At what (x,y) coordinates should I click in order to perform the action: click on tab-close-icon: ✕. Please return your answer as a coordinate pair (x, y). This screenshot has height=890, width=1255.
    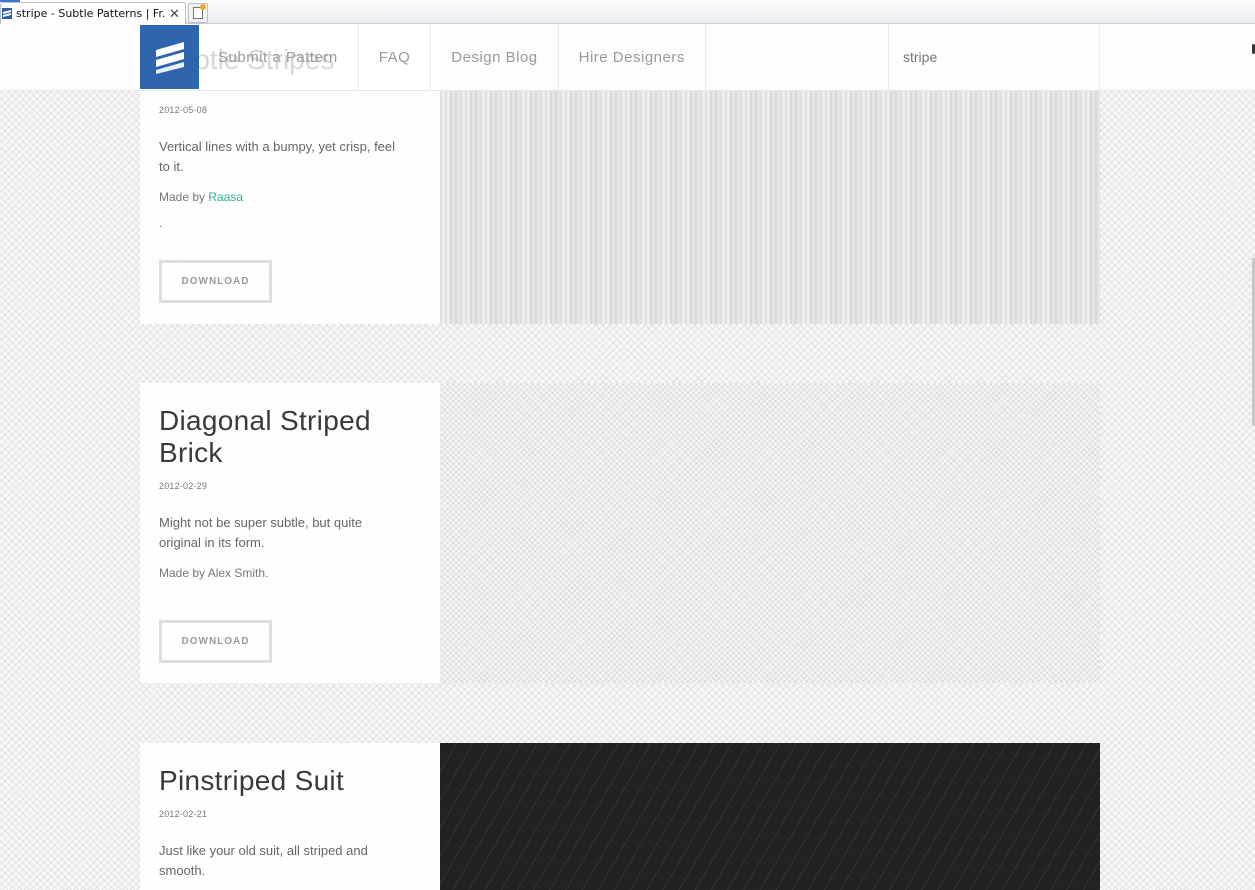
    Looking at the image, I should click on (174, 14).